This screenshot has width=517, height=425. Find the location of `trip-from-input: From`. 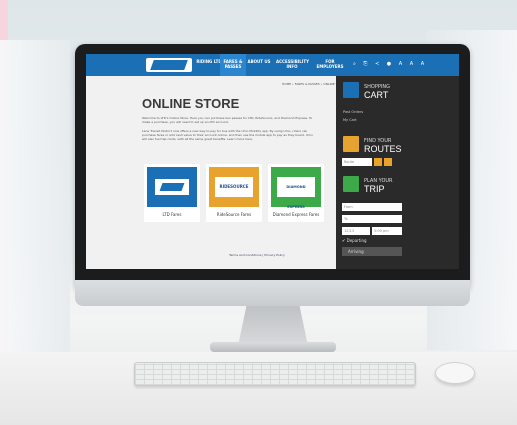

trip-from-input: From is located at coordinates (372, 207).